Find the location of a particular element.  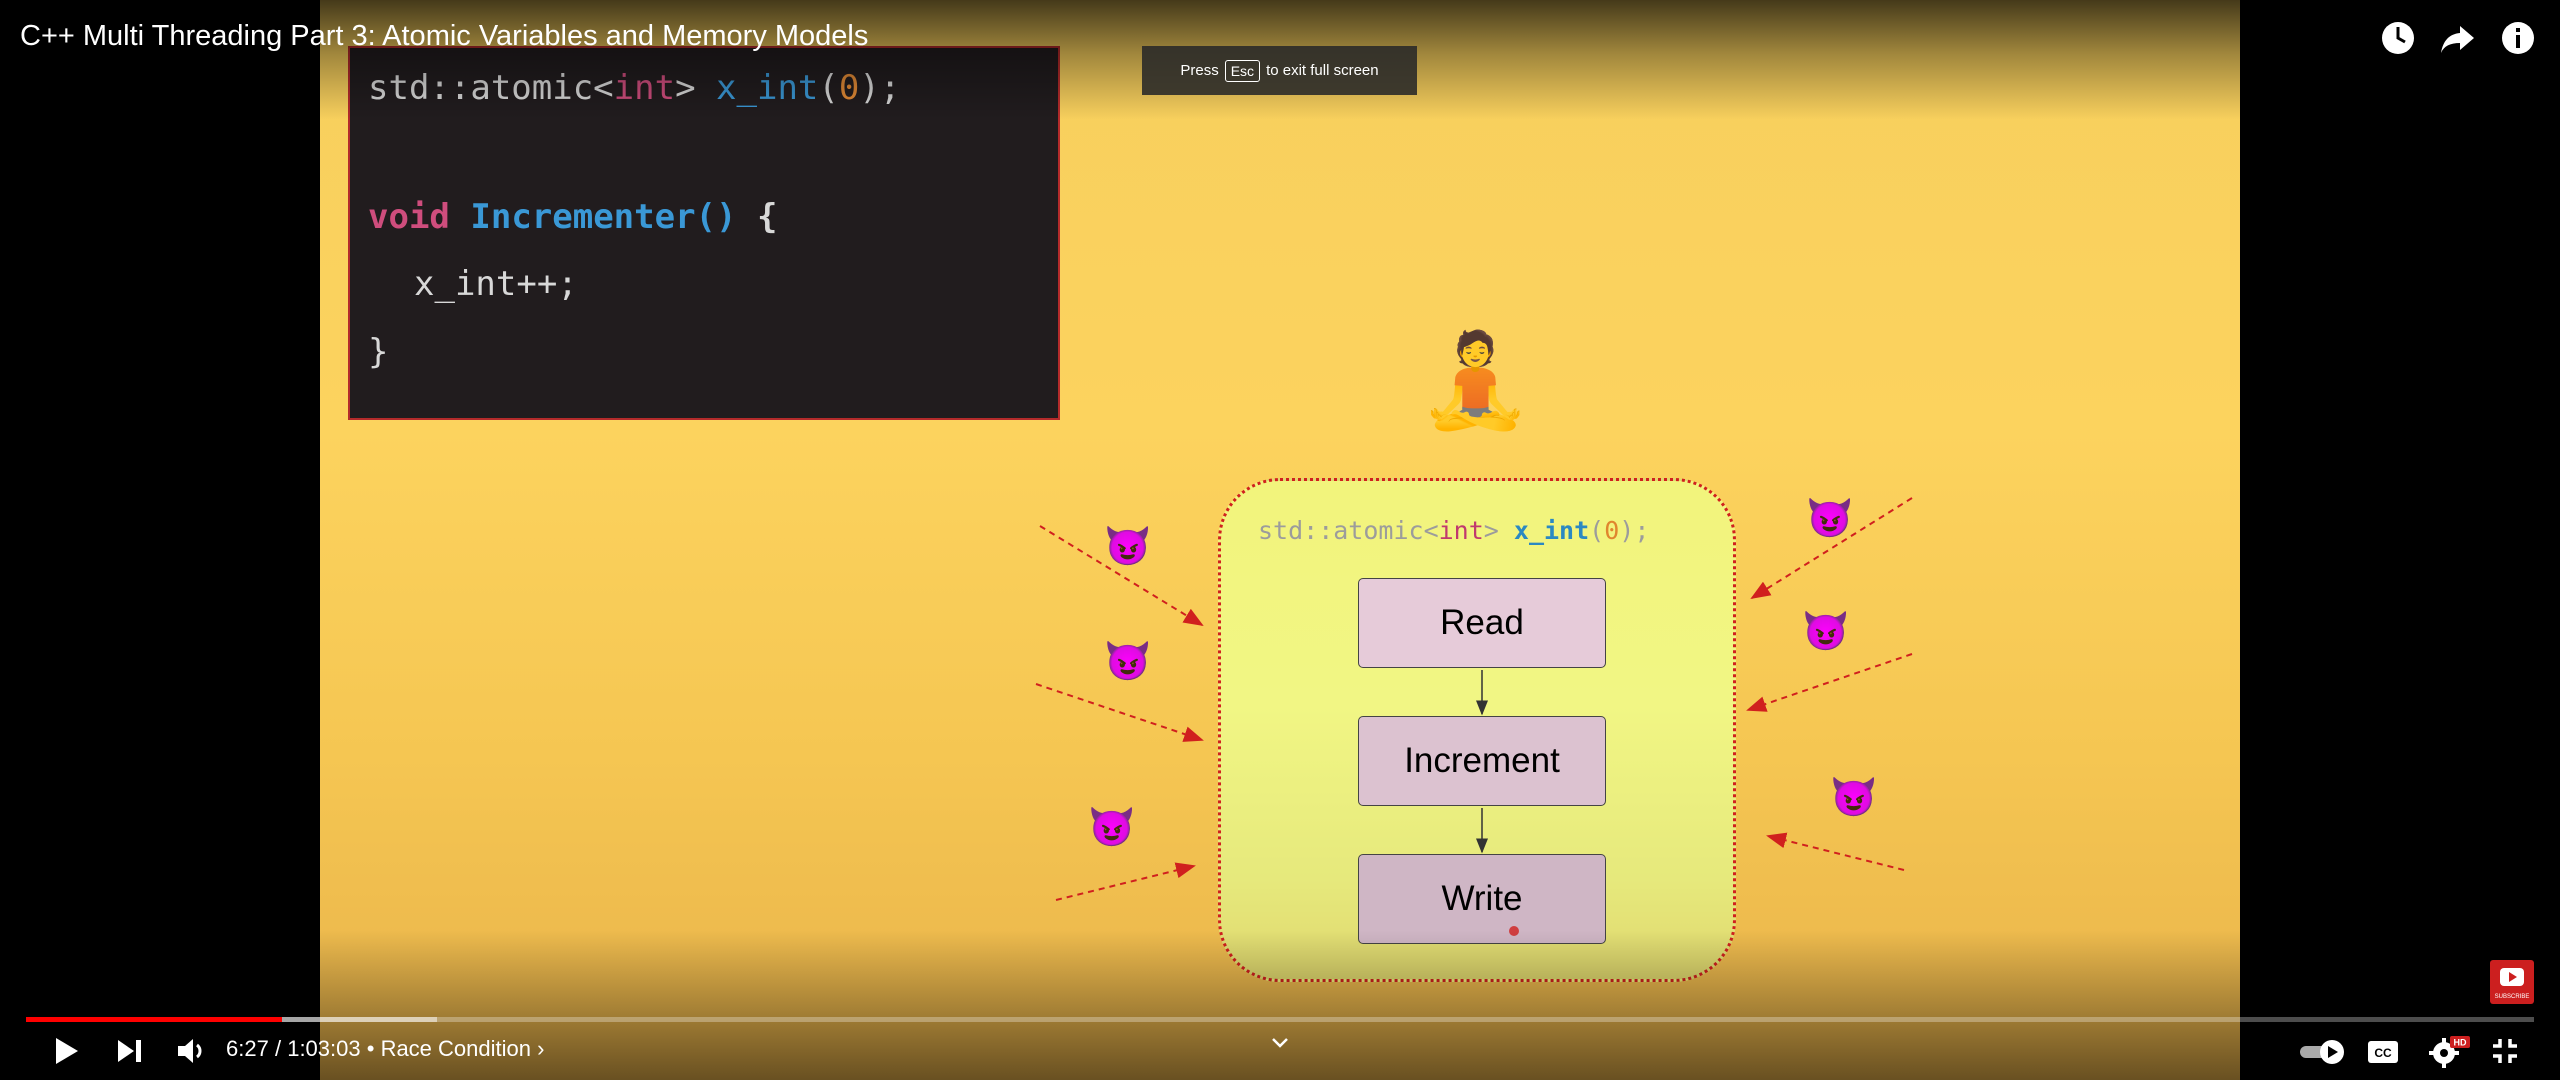

exit-fullscreen-toast: Press Esc to exit full screen is located at coordinates (1279, 70).